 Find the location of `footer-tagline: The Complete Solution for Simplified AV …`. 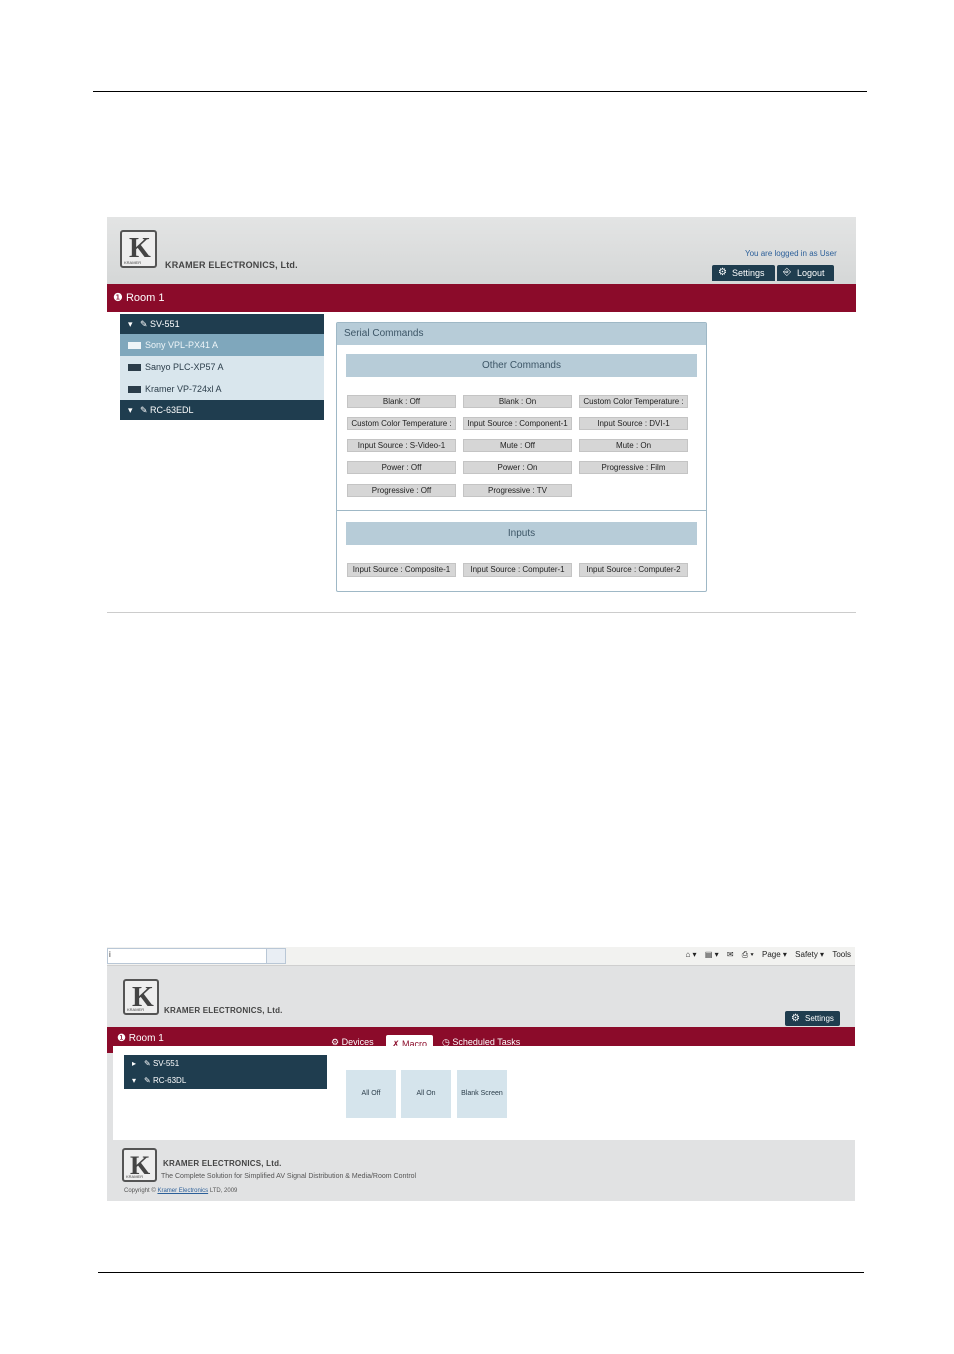

footer-tagline: The Complete Solution for Simplified AV … is located at coordinates (289, 1176).